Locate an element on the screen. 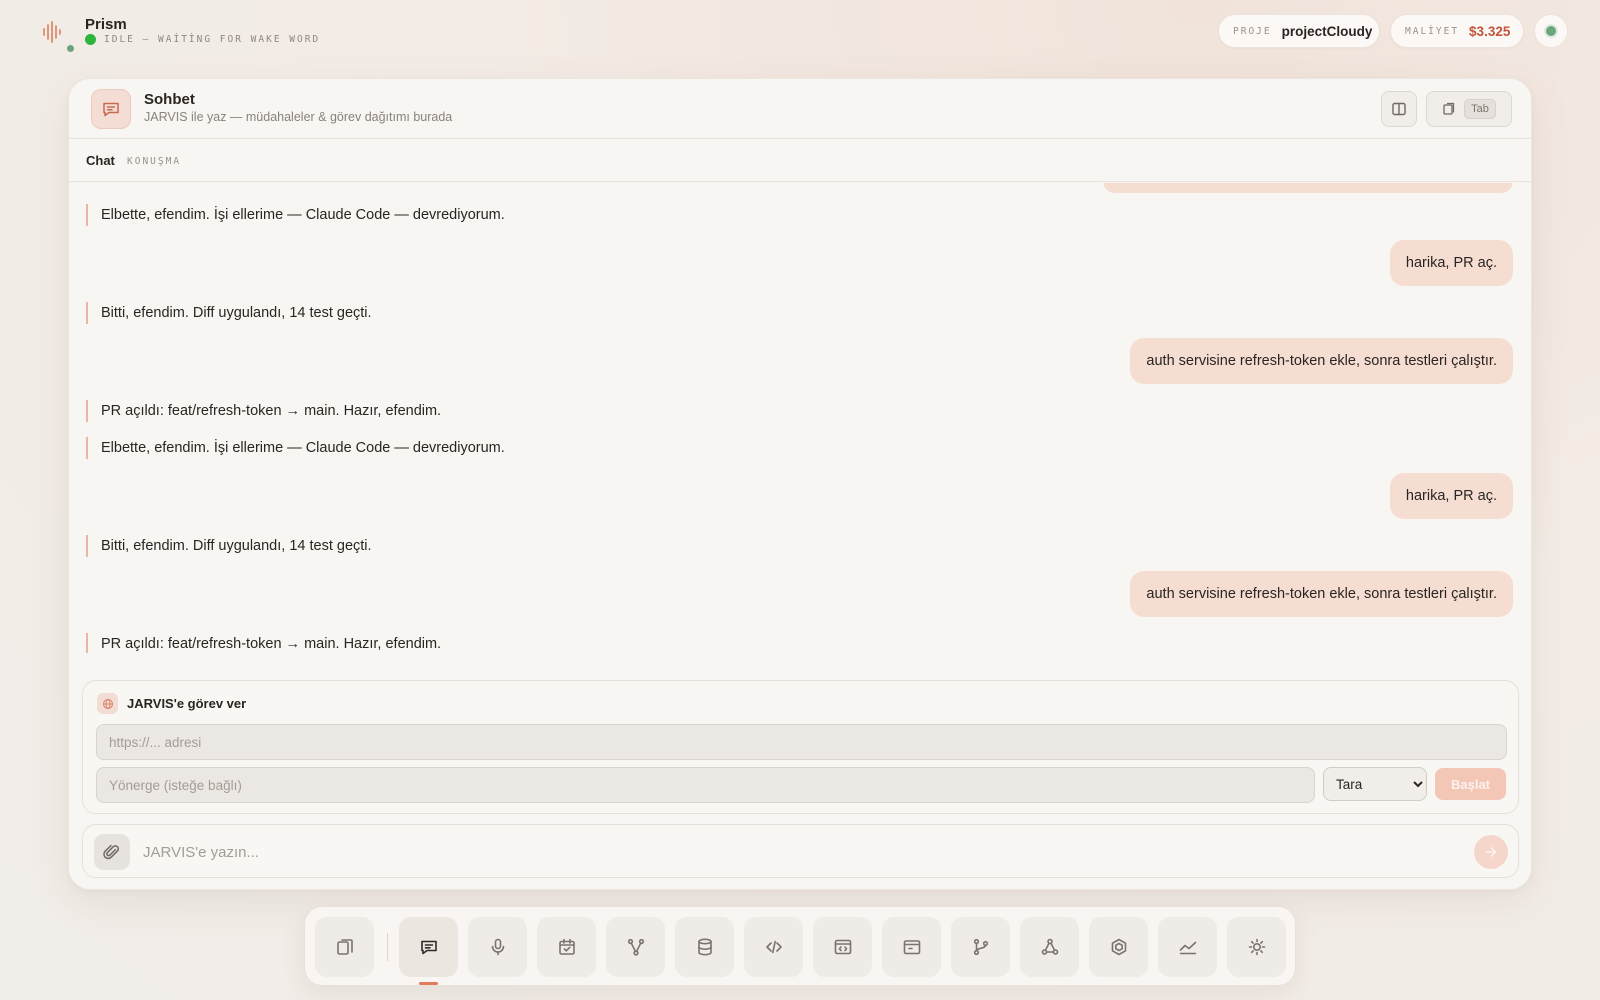 This screenshot has width=1600, height=1000. tab-chat: Chat is located at coordinates (100, 160).